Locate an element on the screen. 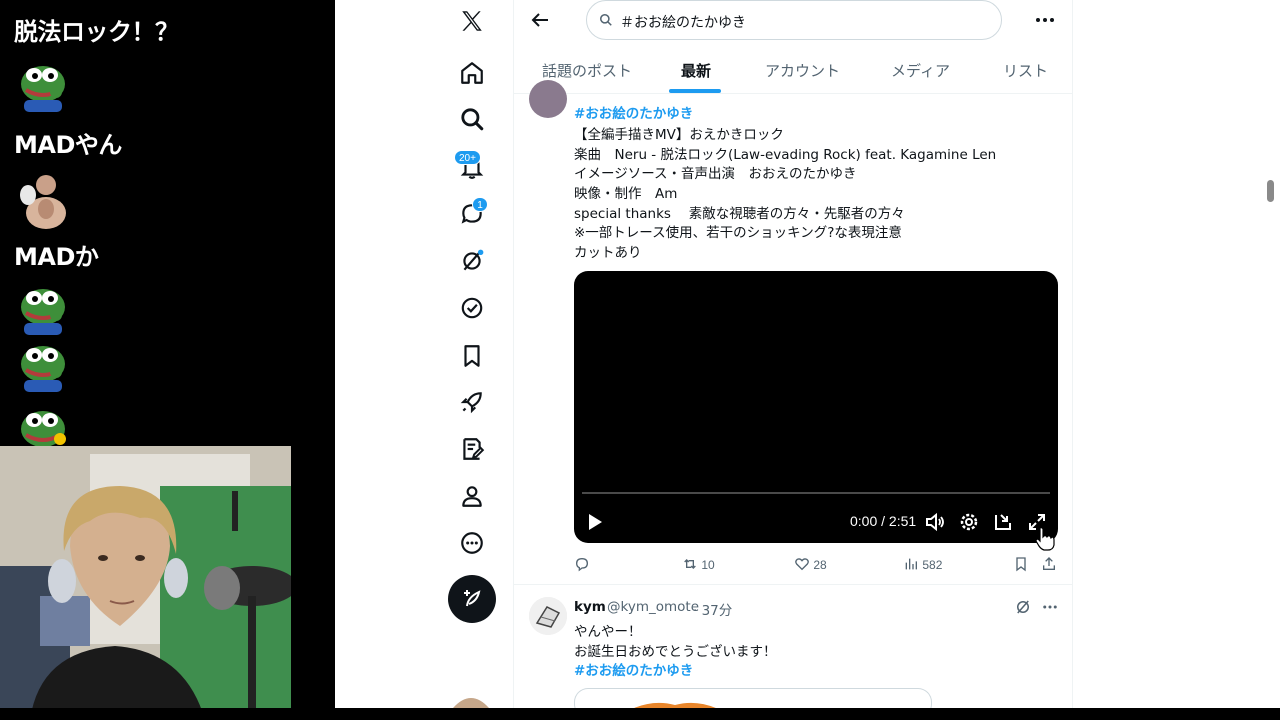 Image resolution: width=1280 pixels, height=720 pixels. x-logo-icon is located at coordinates (472, 21).